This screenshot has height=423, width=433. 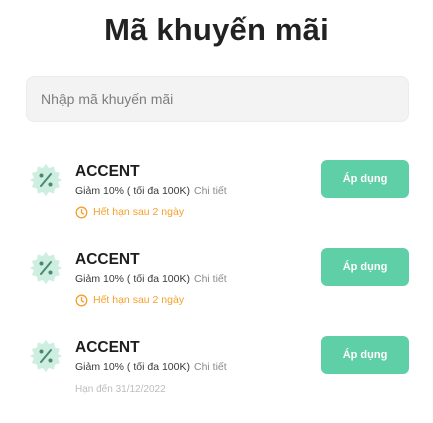 What do you see at coordinates (216, 29) in the screenshot?
I see `page-title: Mã khuyến mãi` at bounding box center [216, 29].